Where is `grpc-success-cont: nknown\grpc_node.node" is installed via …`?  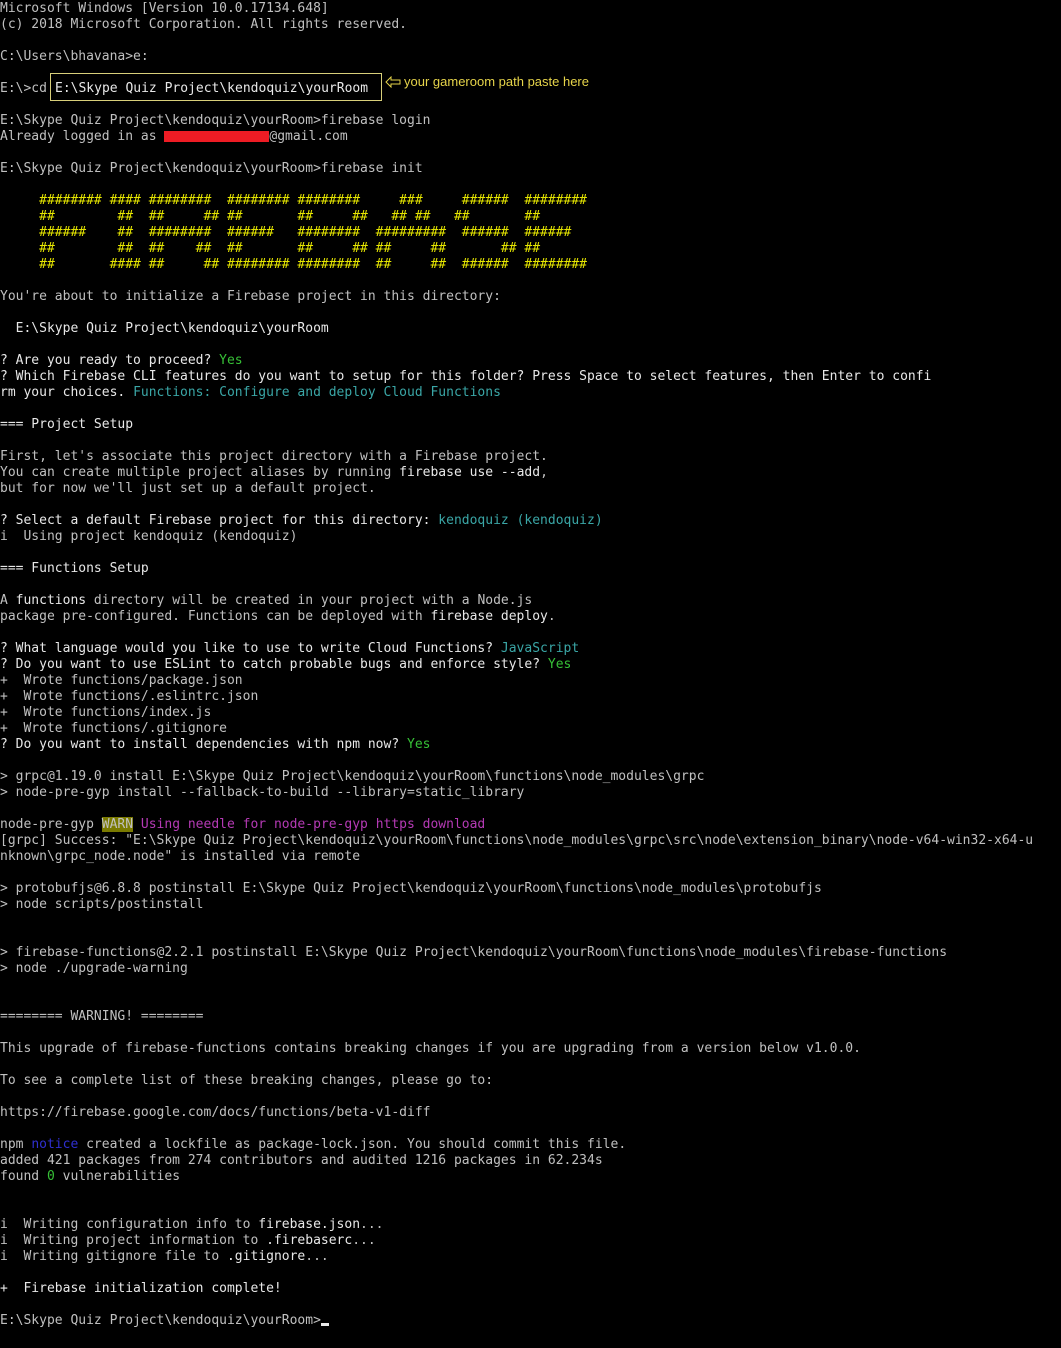
grpc-success-cont: nknown\grpc_node.node" is installed via … is located at coordinates (180, 856).